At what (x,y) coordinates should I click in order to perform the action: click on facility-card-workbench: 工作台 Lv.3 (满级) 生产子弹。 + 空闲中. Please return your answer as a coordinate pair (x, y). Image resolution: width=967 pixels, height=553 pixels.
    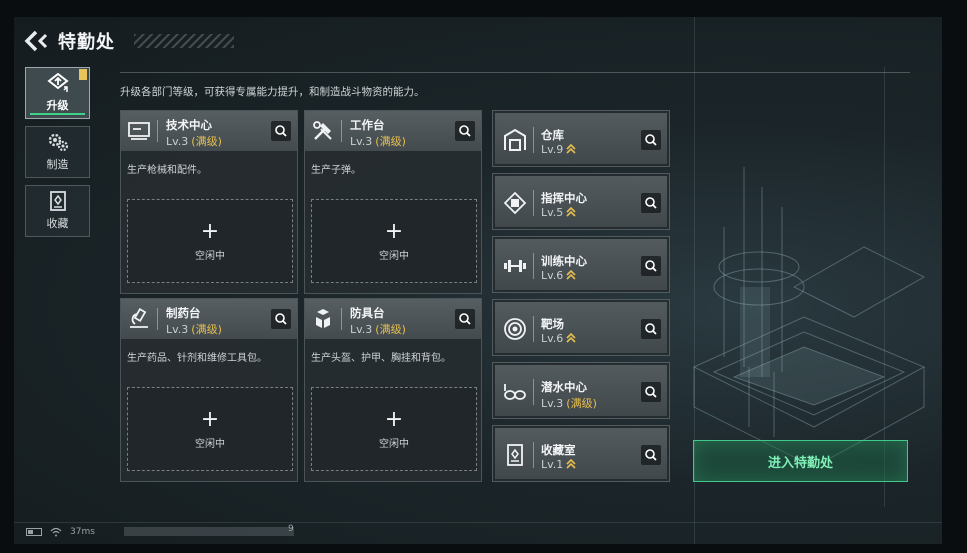
    Looking at the image, I should click on (393, 202).